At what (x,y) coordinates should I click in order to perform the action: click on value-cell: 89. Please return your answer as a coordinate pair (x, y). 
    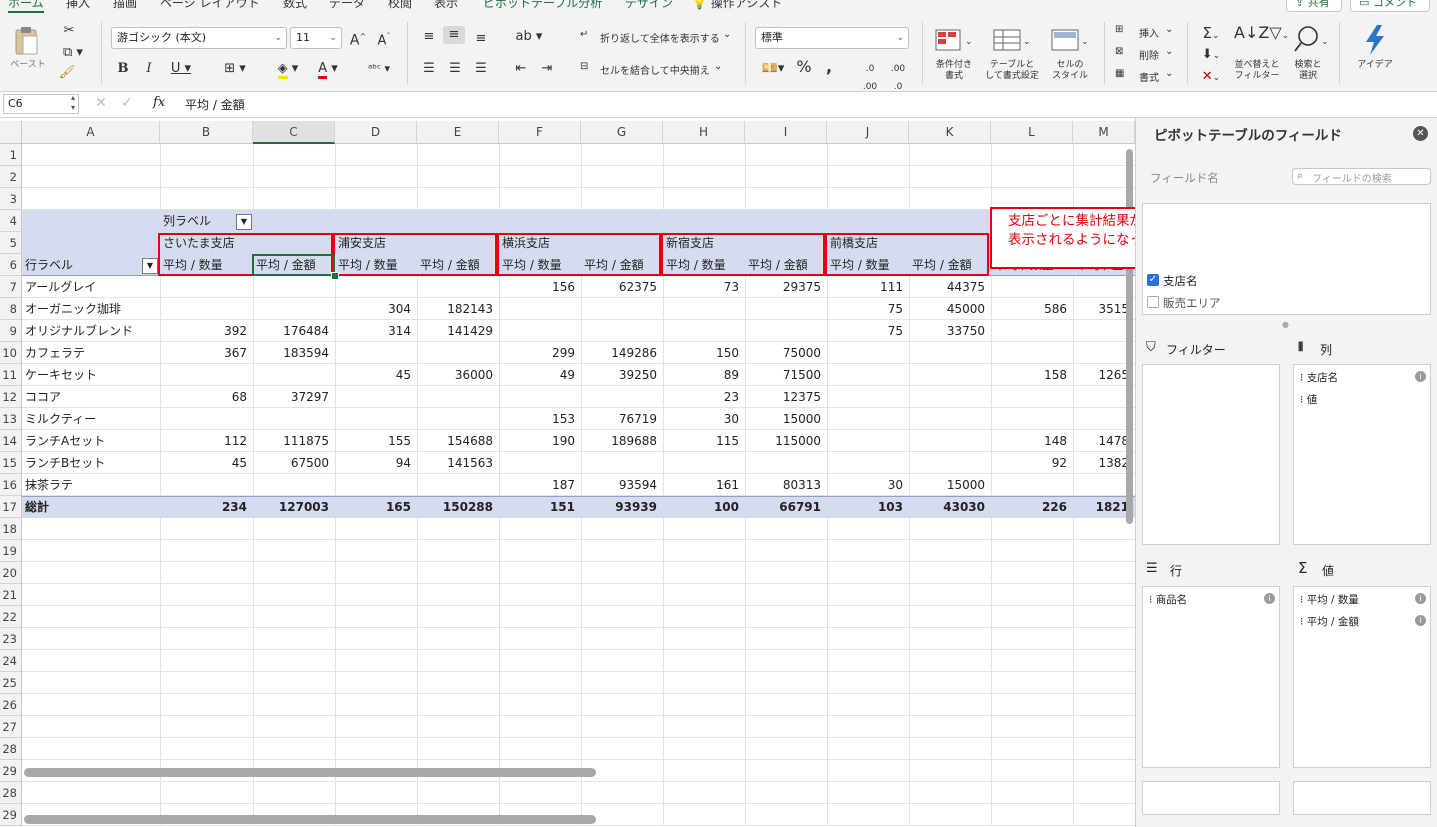
    Looking at the image, I should click on (704, 375).